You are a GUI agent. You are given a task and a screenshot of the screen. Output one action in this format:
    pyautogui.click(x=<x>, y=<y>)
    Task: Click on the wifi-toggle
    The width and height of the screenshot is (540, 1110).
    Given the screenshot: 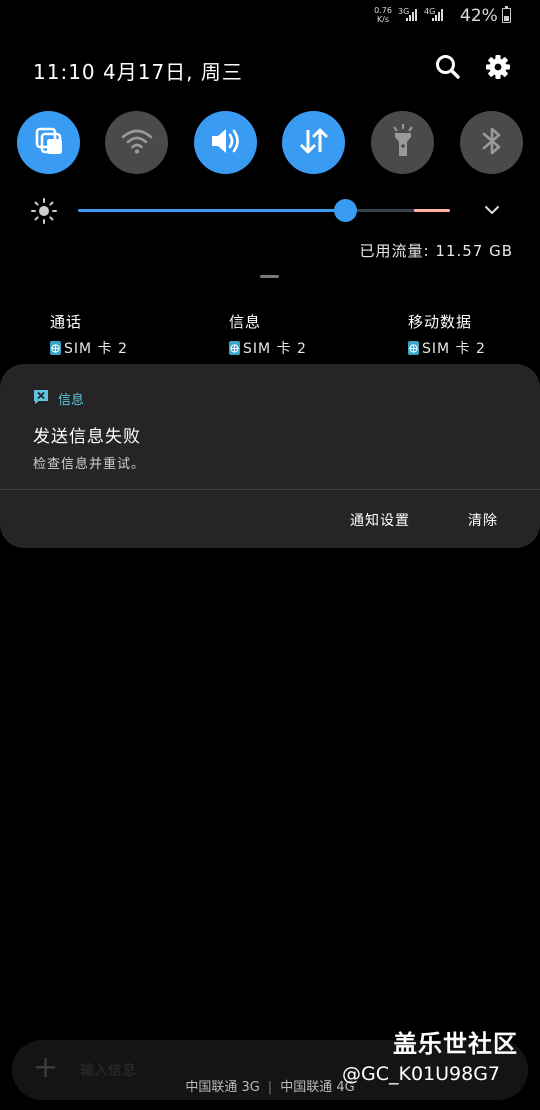 What is the action you would take?
    pyautogui.click(x=136, y=142)
    